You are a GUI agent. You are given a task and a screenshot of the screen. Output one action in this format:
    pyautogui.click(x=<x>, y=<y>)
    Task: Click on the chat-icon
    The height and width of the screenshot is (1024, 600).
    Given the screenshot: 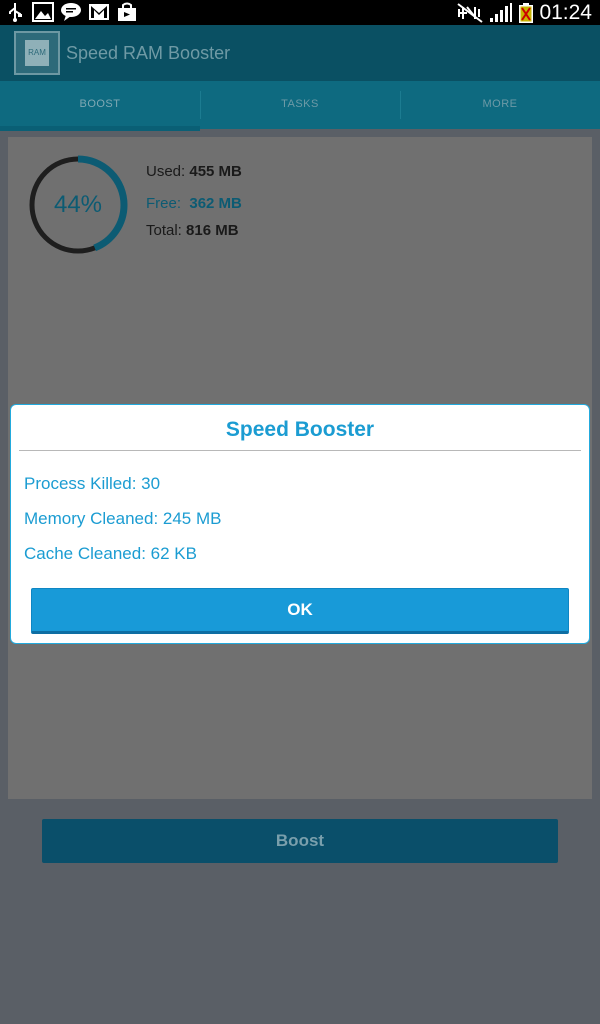 What is the action you would take?
    pyautogui.click(x=71, y=12)
    